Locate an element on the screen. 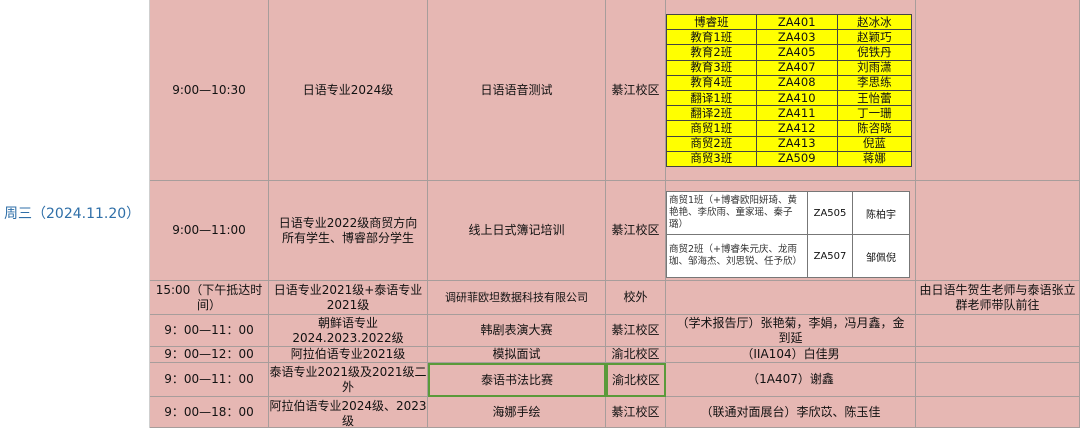 This screenshot has width=1080, height=428. class-name: 商贸1班（+博睿欧阳妍琦、黄艳艳、李欣雨、童家瑶、秦子璐） is located at coordinates (737, 213).